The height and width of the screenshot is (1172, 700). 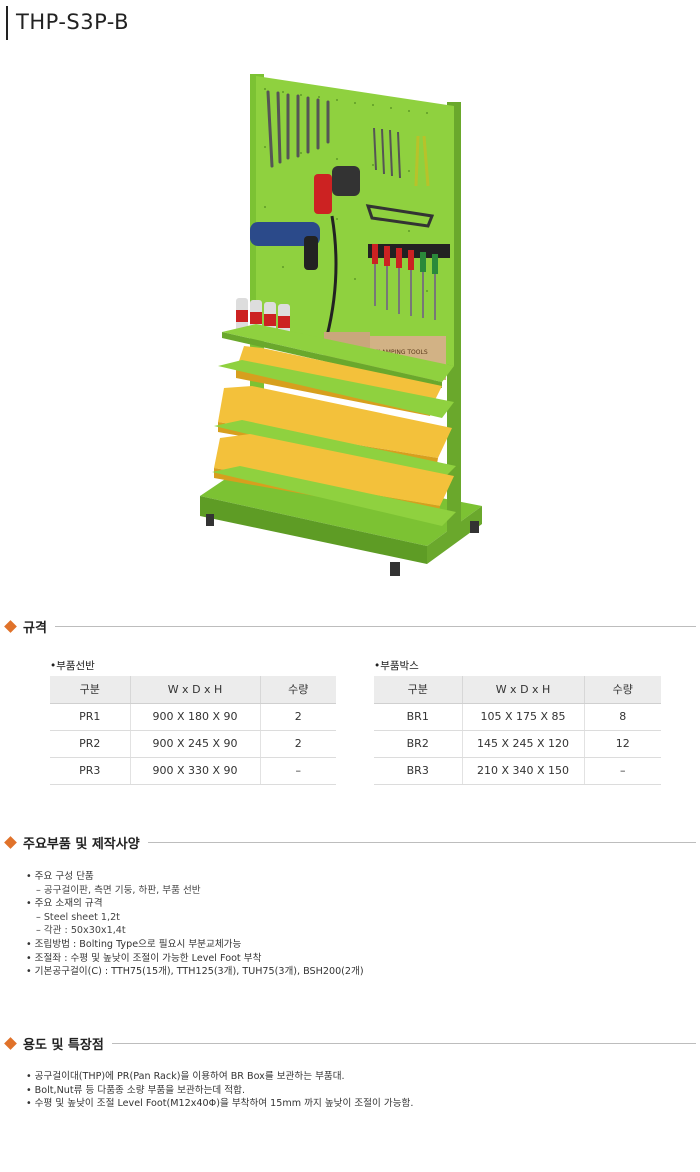 I want to click on list-subitem: – 공구걸이판, 측면 기둥, 하판, 부품 선반, so click(x=118, y=890).